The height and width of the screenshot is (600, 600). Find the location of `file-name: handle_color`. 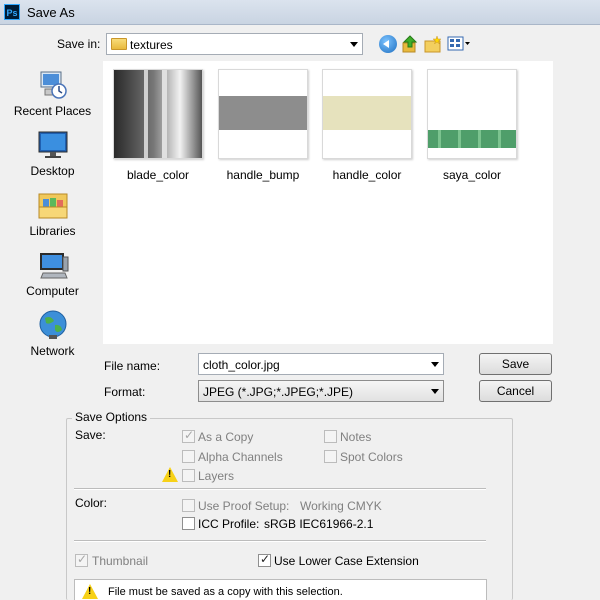

file-name: handle_color is located at coordinates (367, 175).